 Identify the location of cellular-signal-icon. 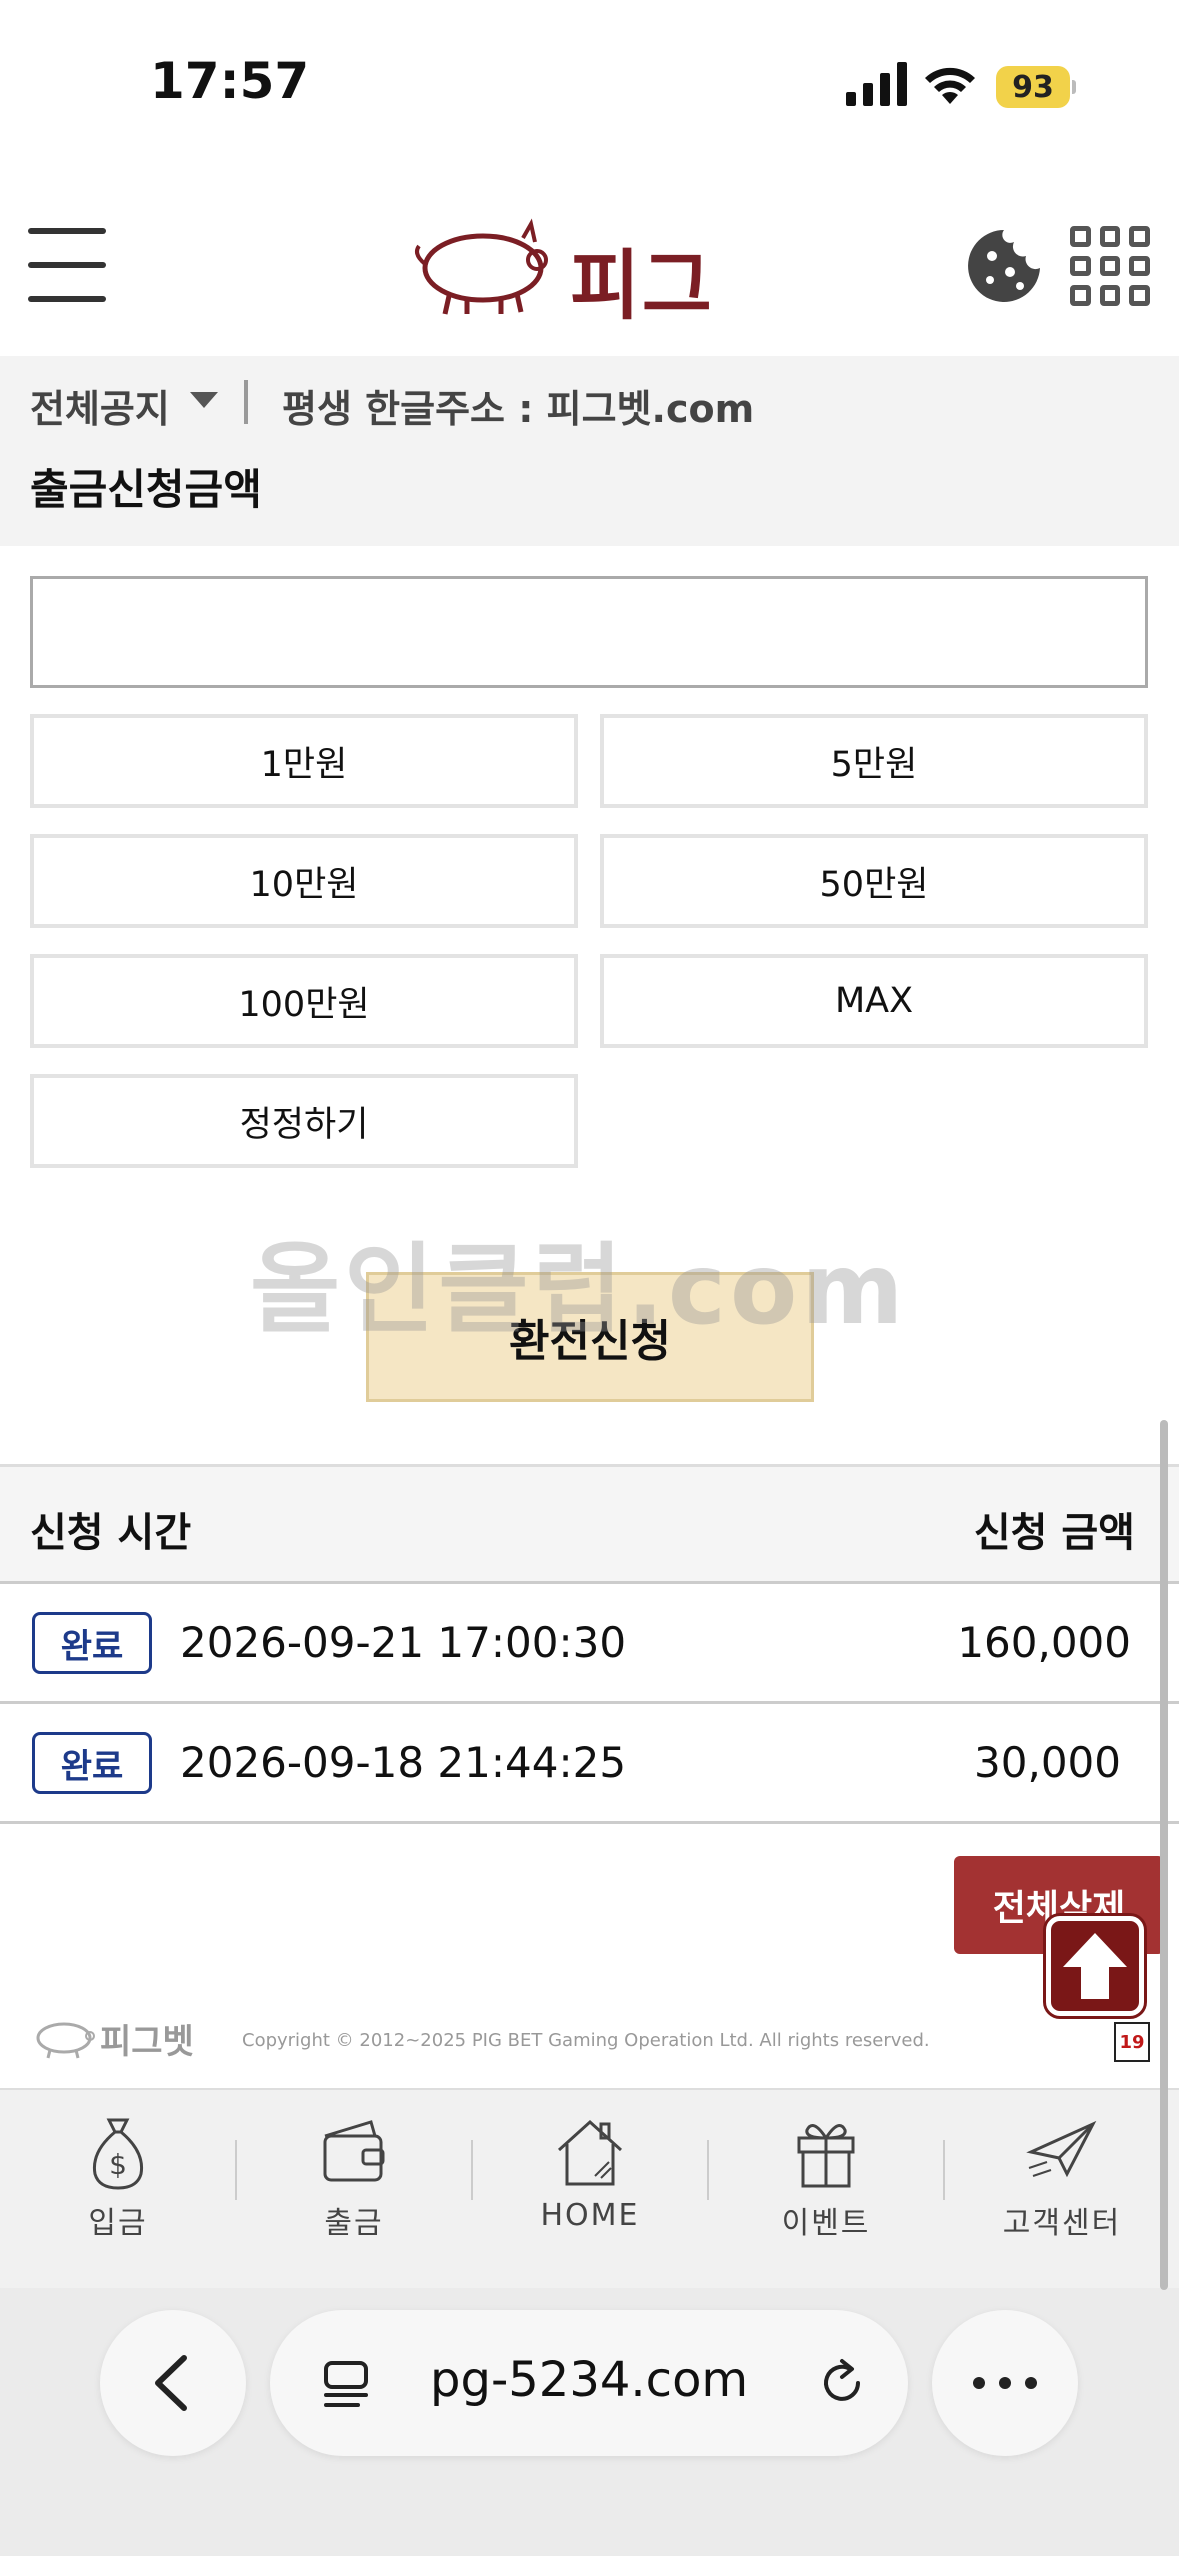
(876, 84).